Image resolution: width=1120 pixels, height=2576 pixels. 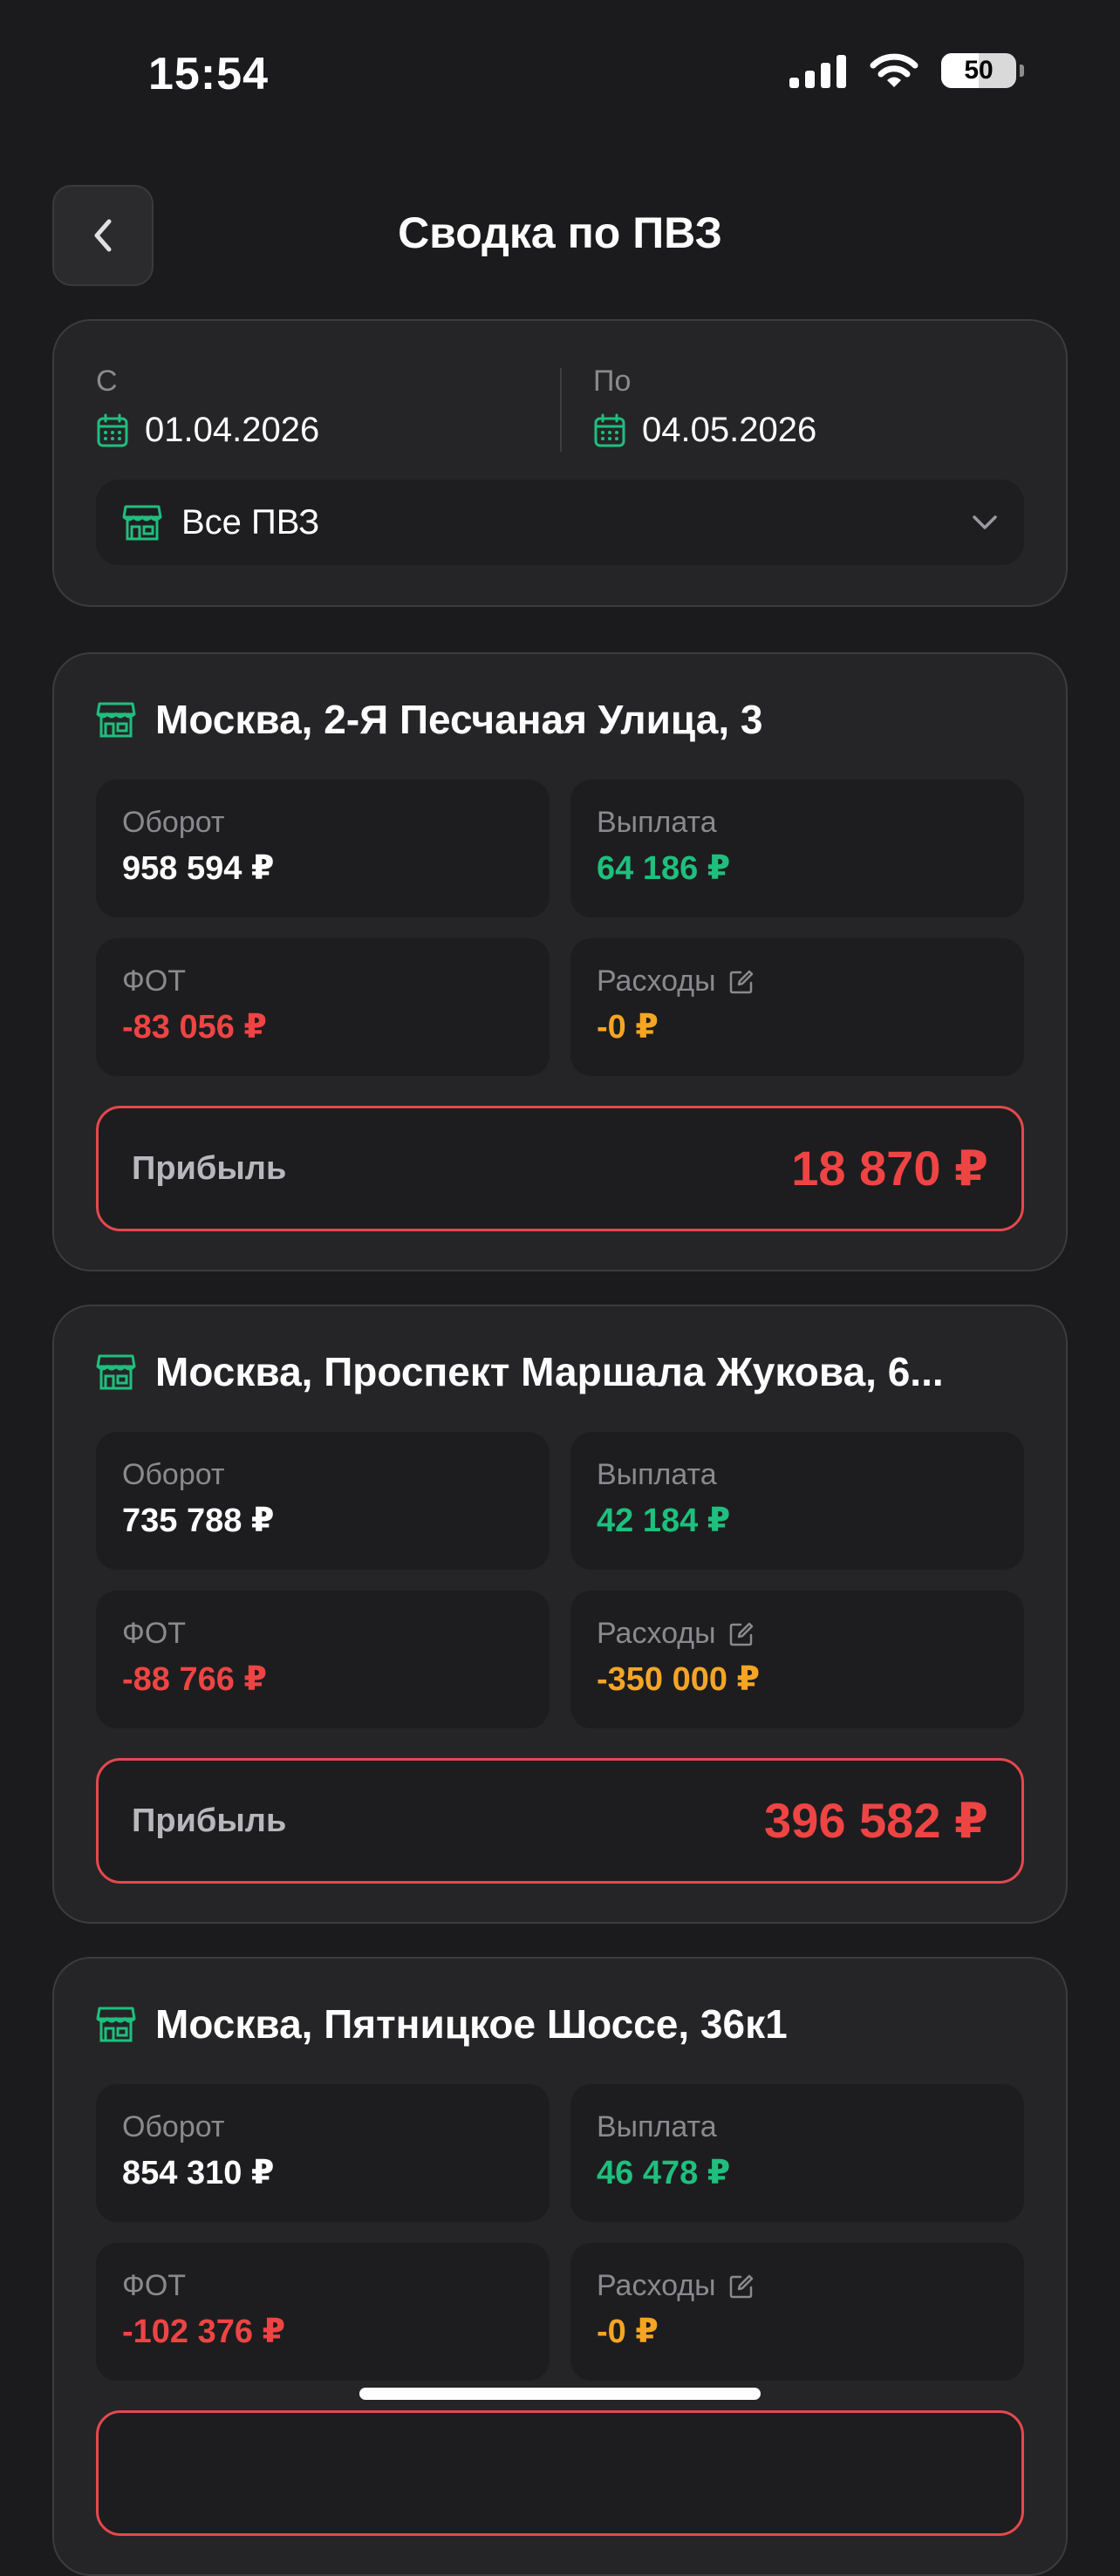 What do you see at coordinates (876, 1821) in the screenshot?
I see `profit-value: 396 582 ₽` at bounding box center [876, 1821].